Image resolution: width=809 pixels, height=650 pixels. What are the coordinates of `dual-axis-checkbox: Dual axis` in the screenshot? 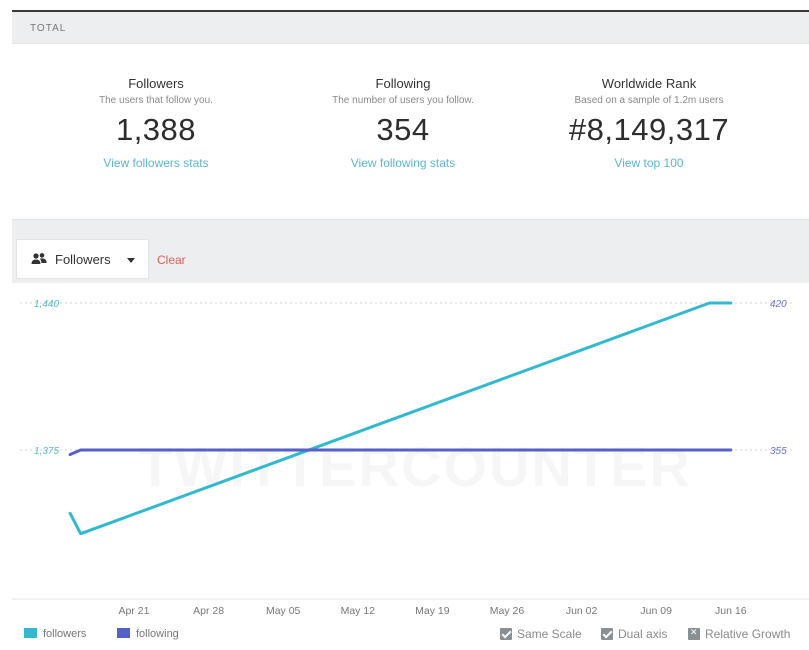 It's located at (634, 634).